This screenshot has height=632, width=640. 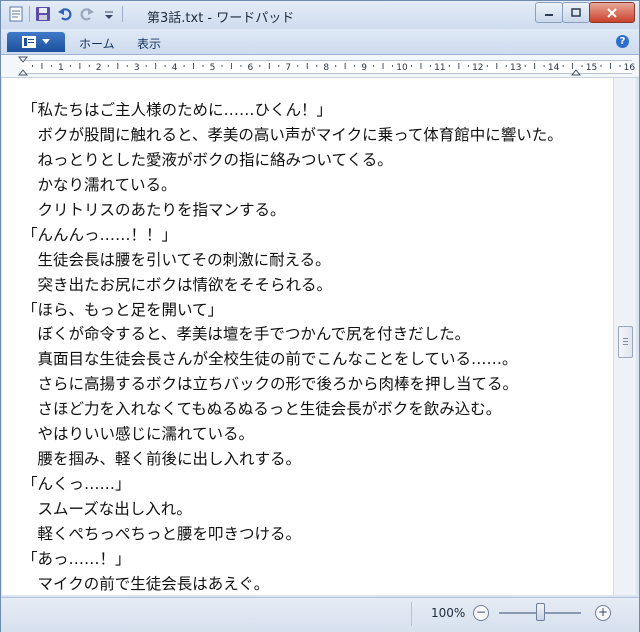 I want to click on document-line: ボクが股間に触れると、孝美の高い声がマイクに乗って体育館中に響いた。, so click(x=292, y=134).